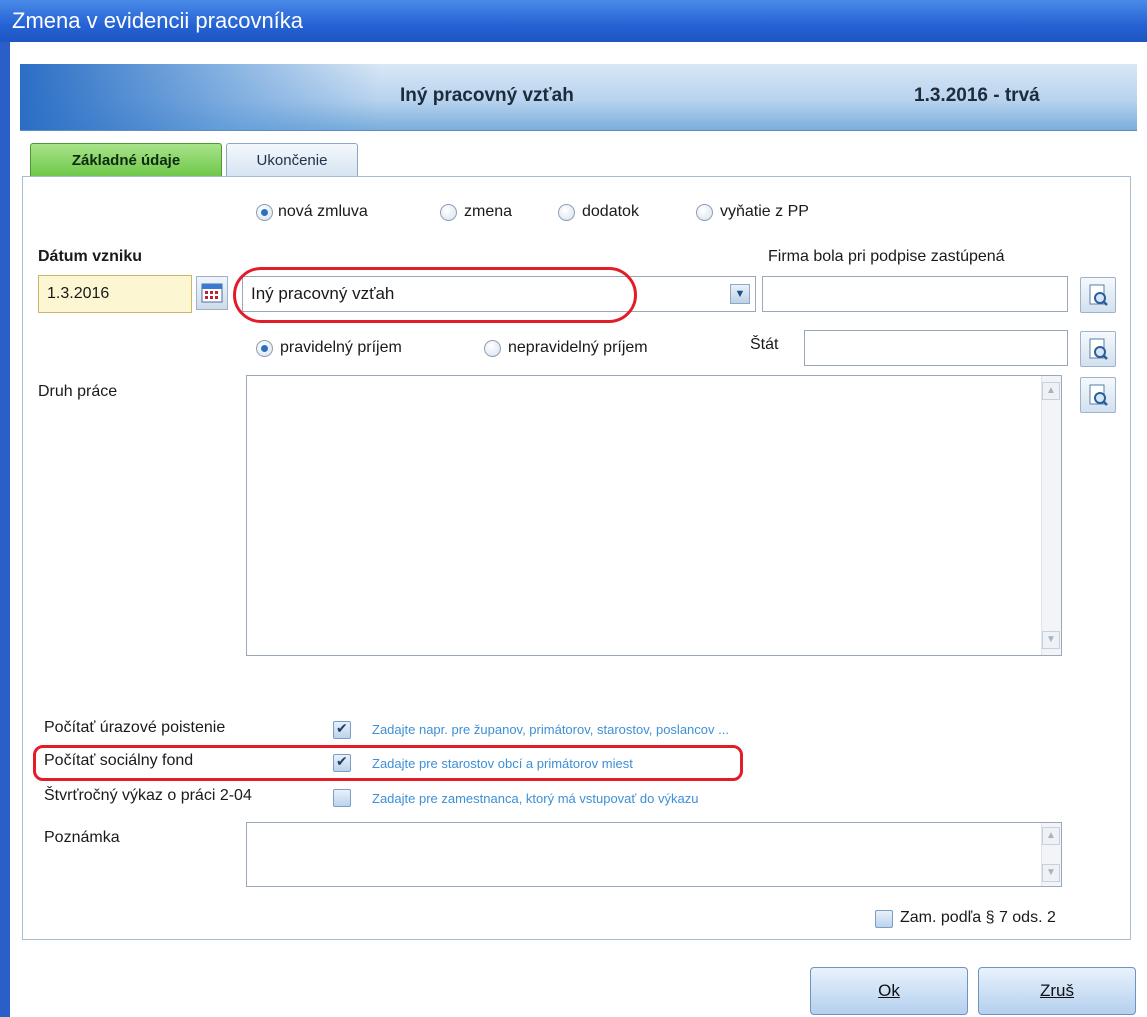  Describe the element at coordinates (654, 854) in the screenshot. I see `poznamka-textarea: ▲ ▼` at that location.